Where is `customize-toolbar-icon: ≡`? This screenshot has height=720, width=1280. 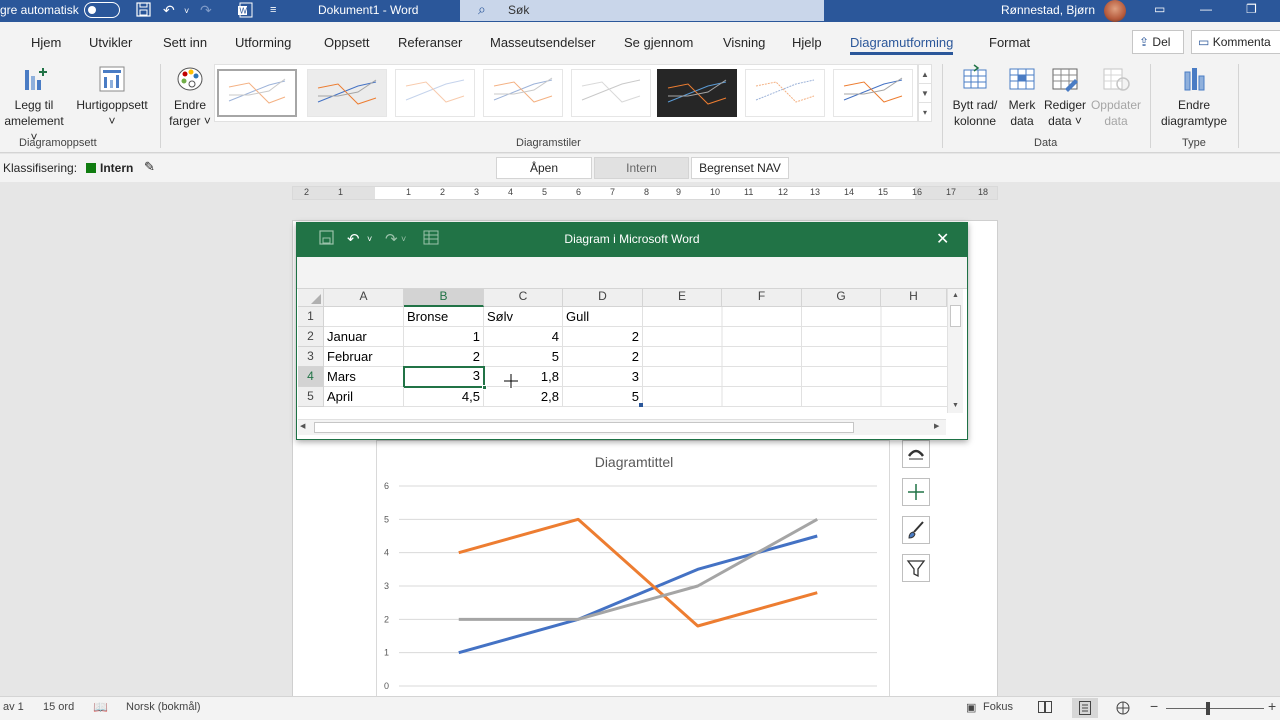
customize-toolbar-icon: ≡ is located at coordinates (273, 10).